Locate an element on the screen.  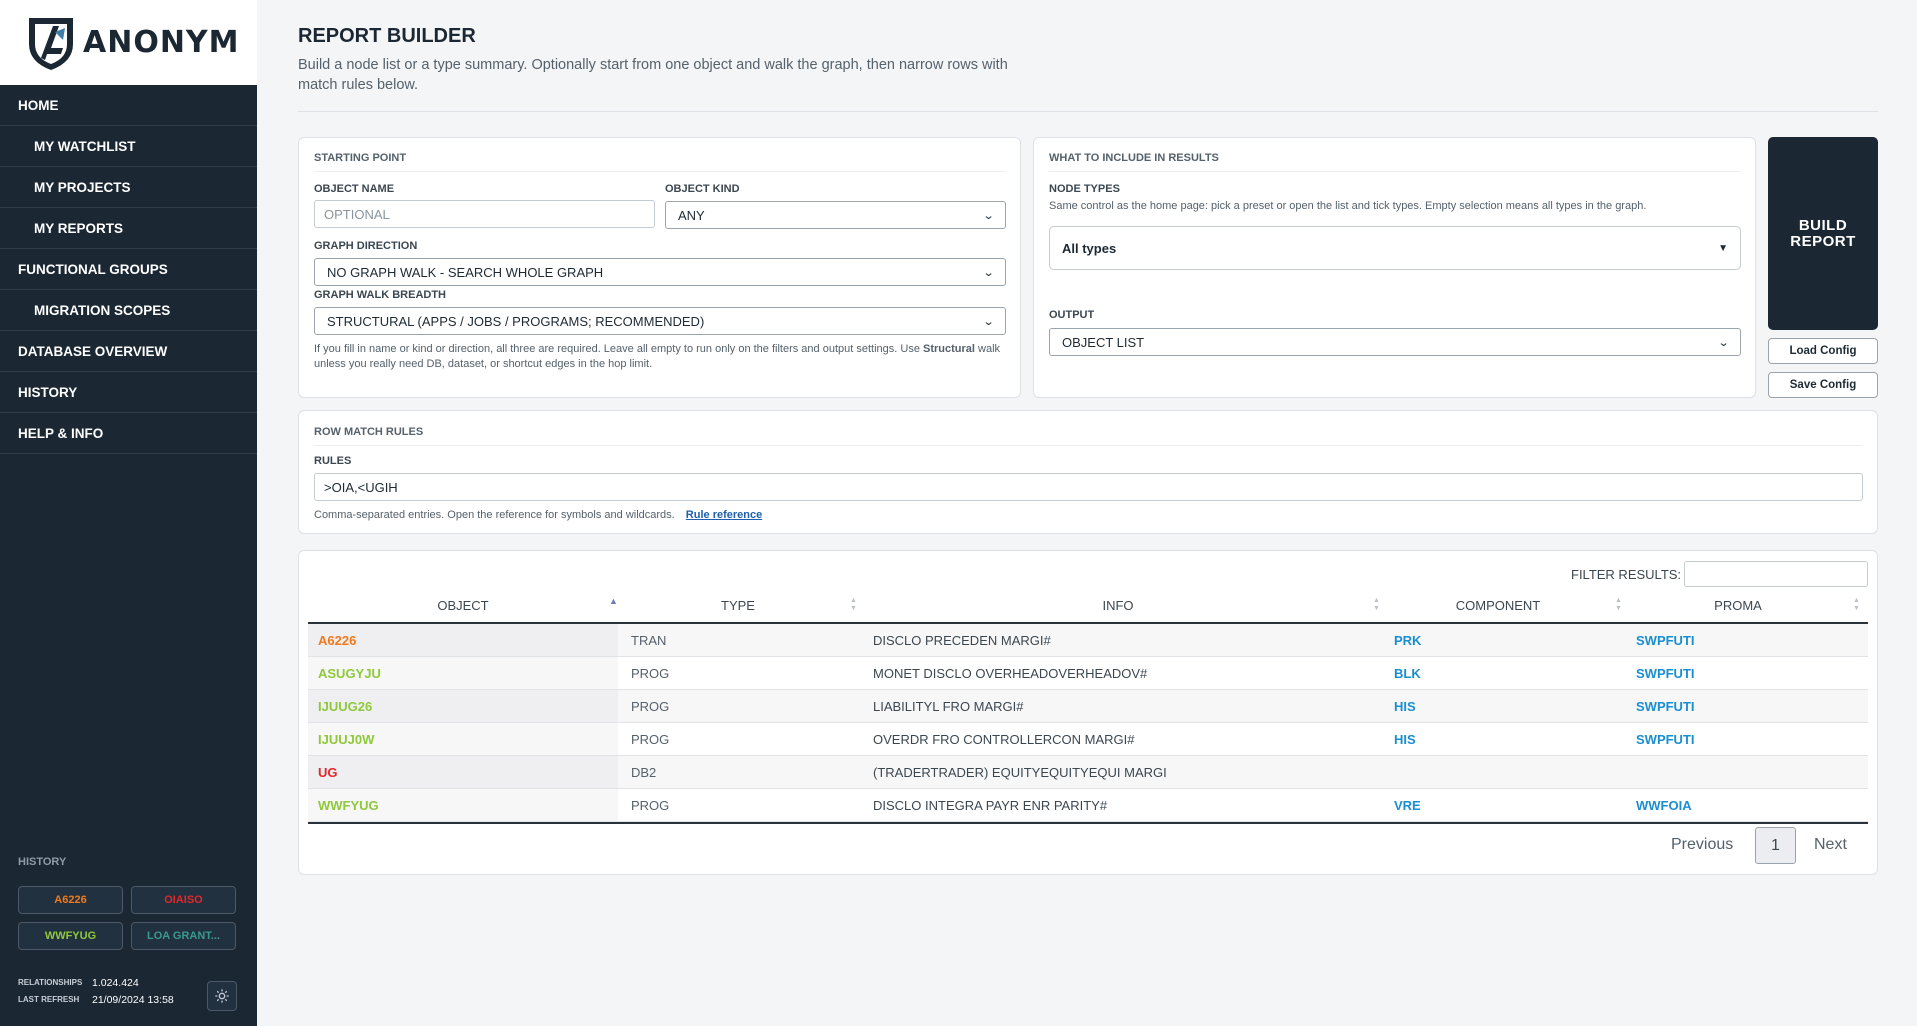
component-link: BLK is located at coordinates (1407, 673).